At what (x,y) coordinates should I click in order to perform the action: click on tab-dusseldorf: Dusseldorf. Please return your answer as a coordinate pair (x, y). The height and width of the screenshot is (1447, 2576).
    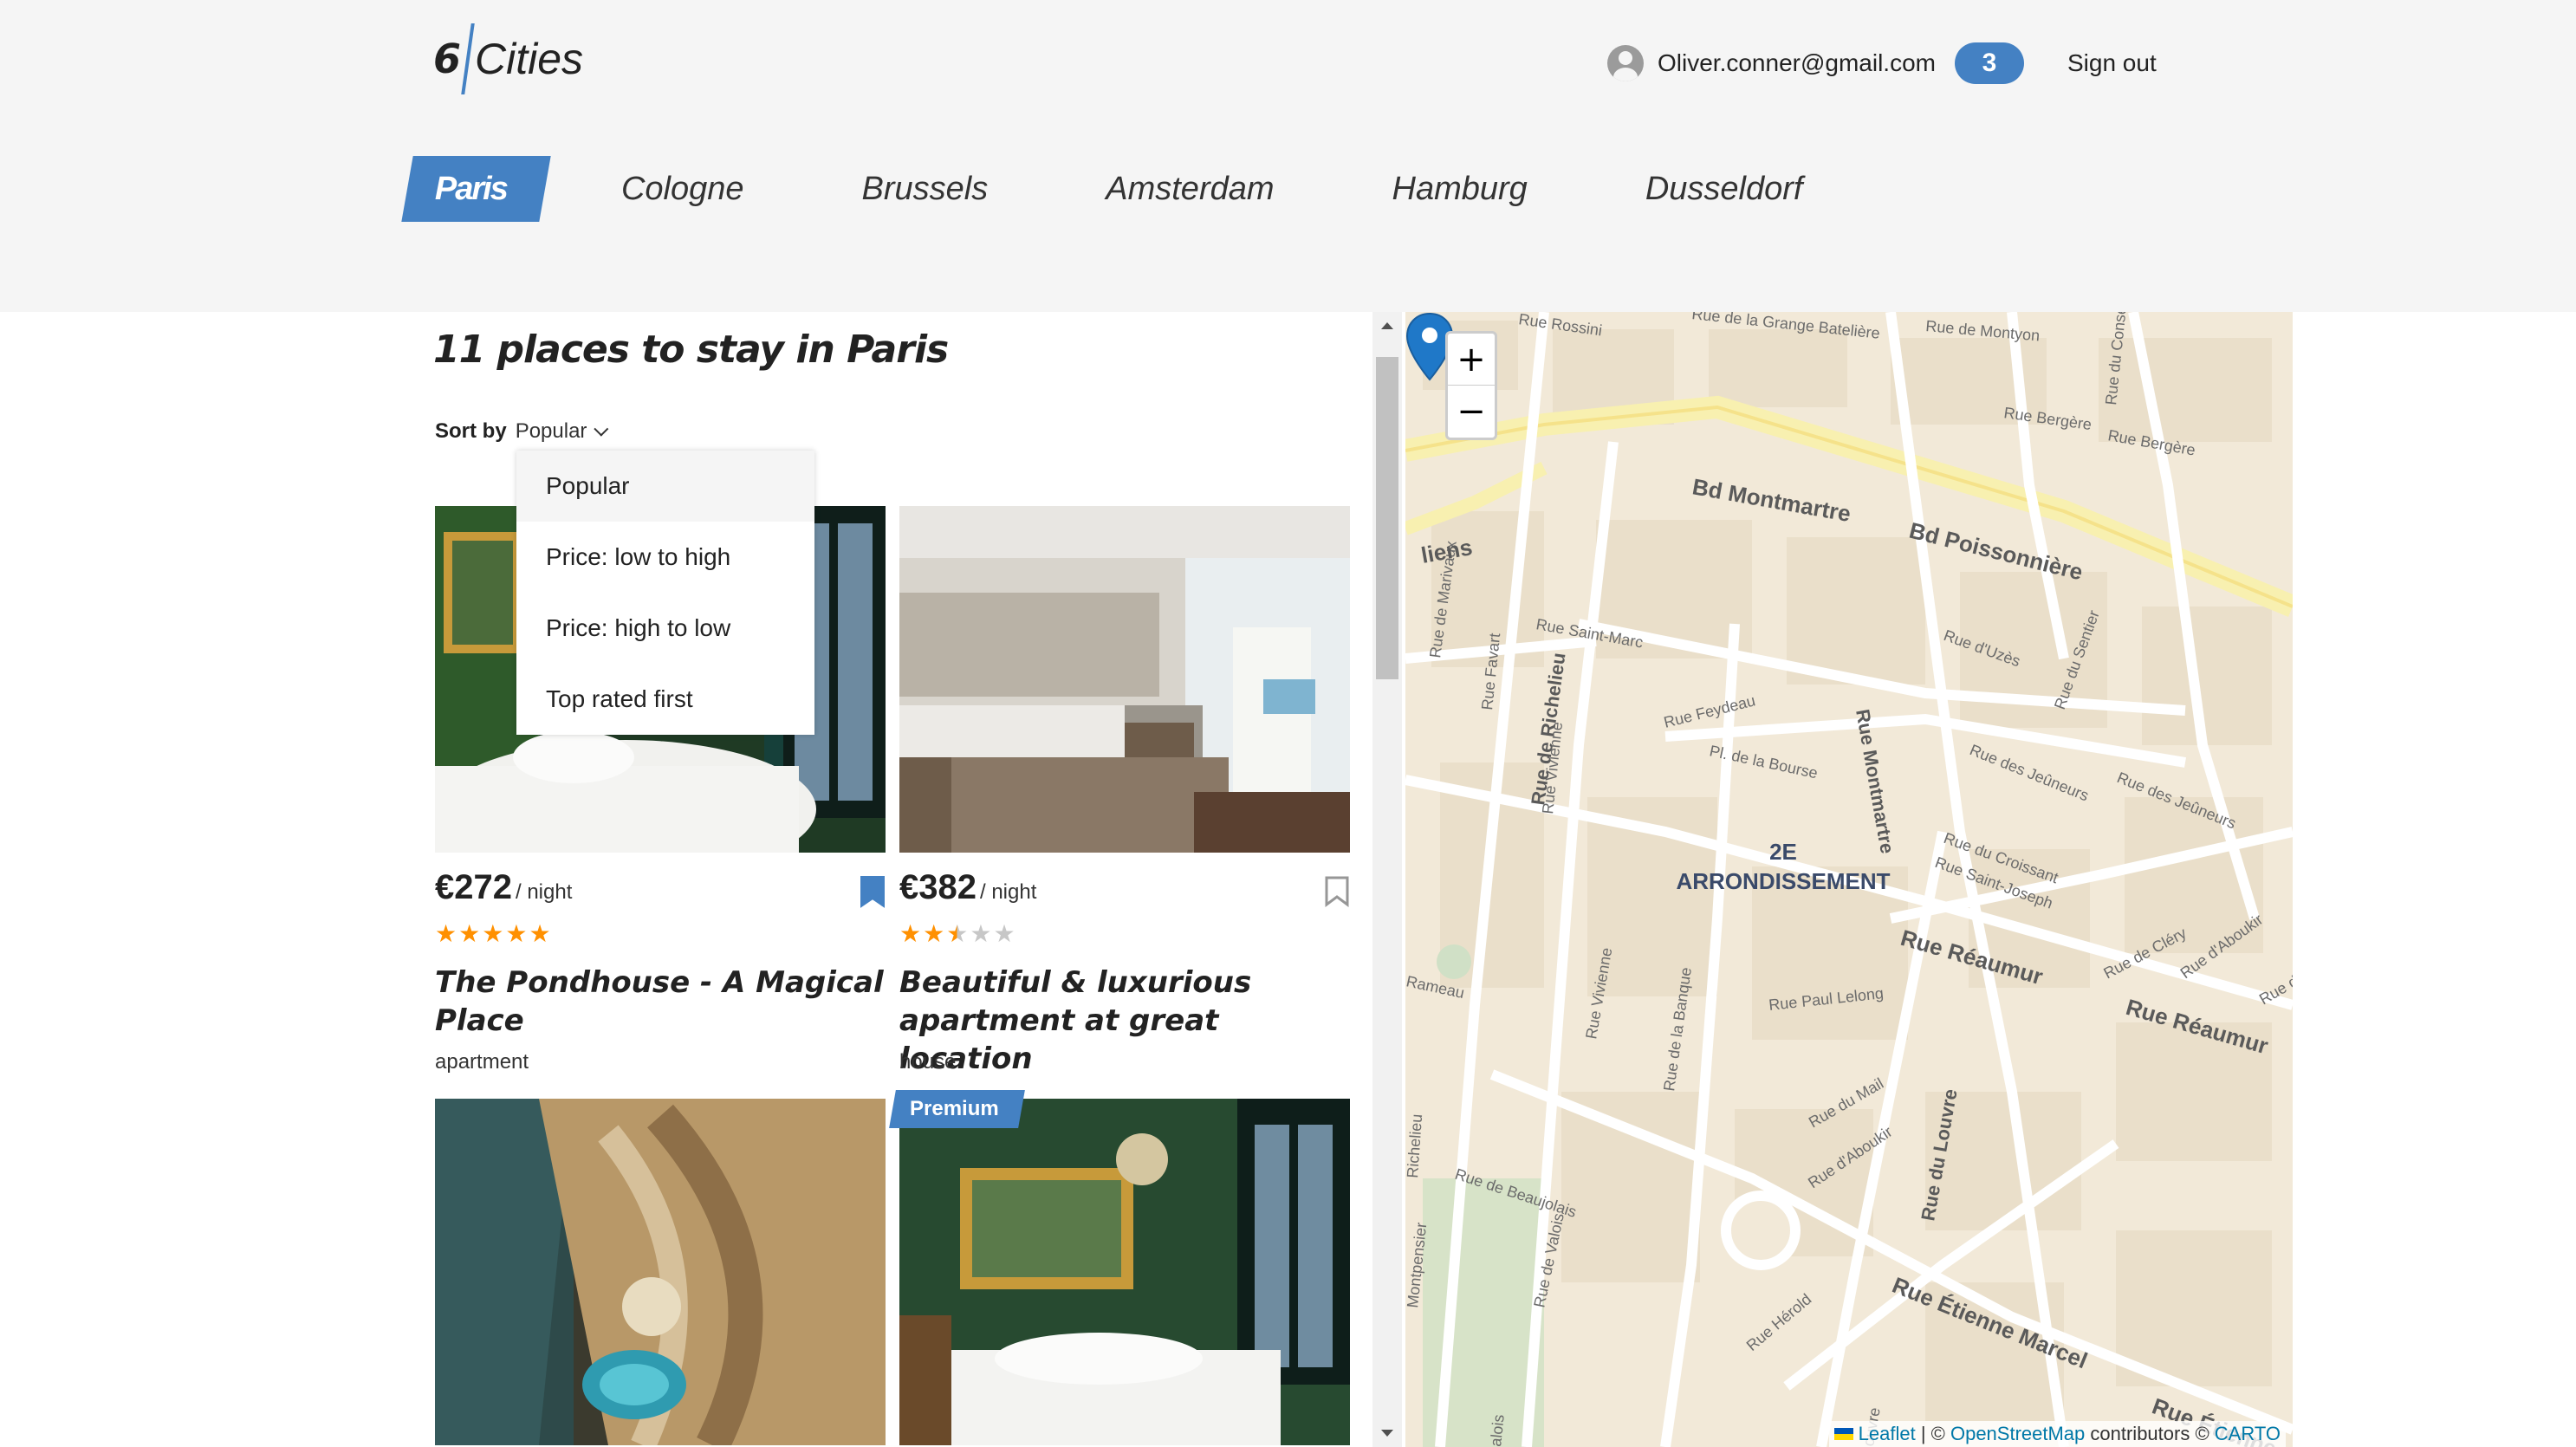
    Looking at the image, I should click on (1724, 189).